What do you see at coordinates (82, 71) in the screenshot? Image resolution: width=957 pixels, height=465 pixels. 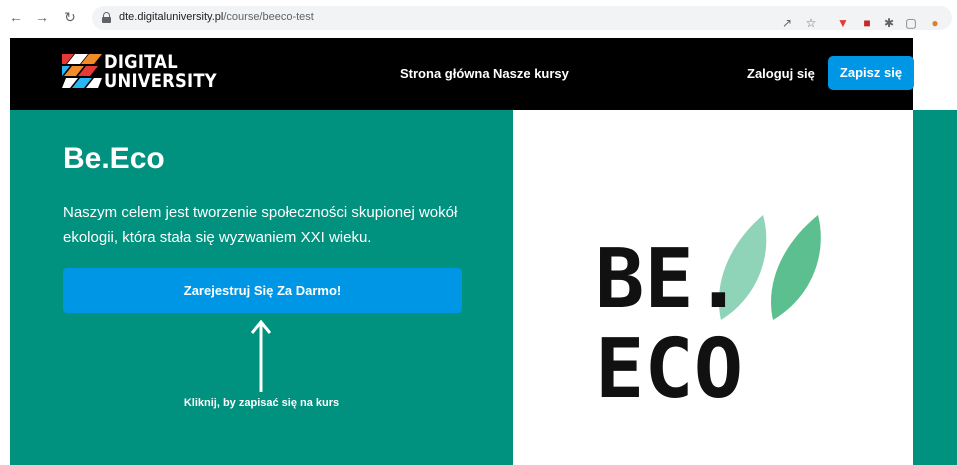 I see `logo-mark-icon` at bounding box center [82, 71].